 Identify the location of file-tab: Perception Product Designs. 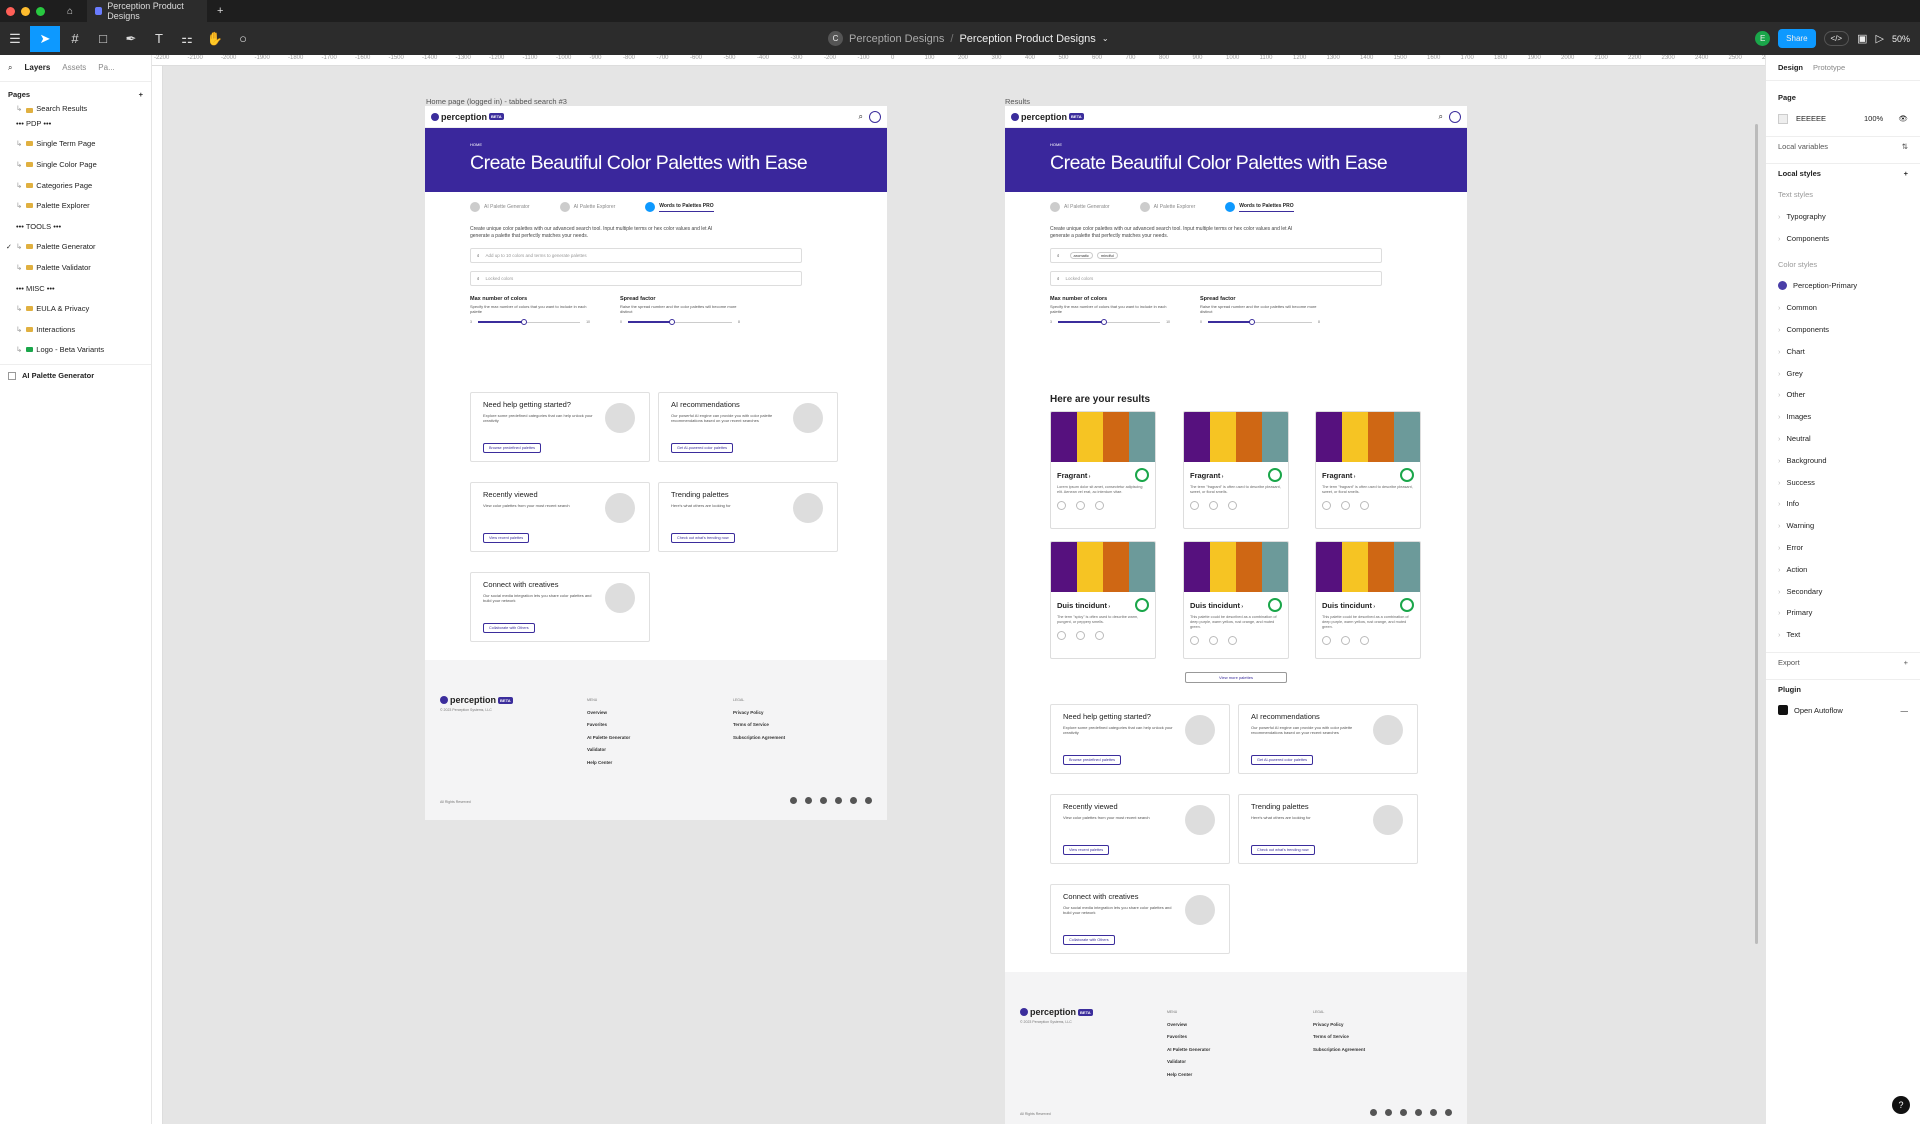
(147, 11).